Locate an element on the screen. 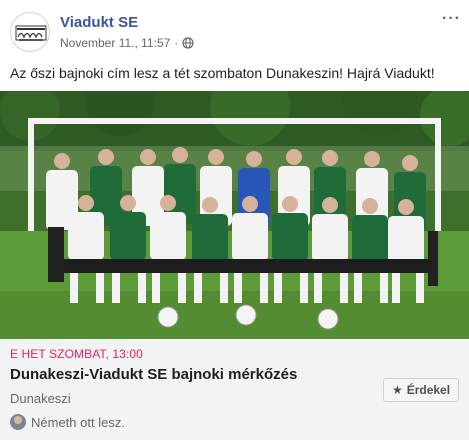 The width and height of the screenshot is (469, 440). ellipsis-icon: ··· is located at coordinates (451, 19).